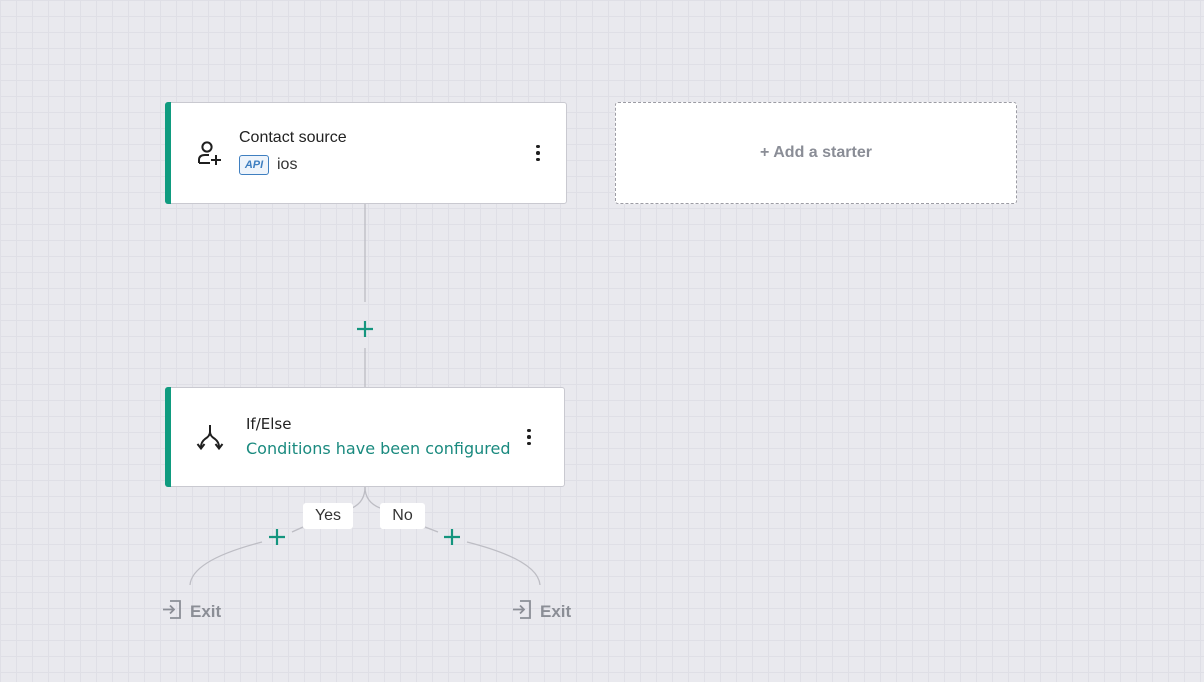 The height and width of the screenshot is (682, 1204). What do you see at coordinates (328, 516) in the screenshot?
I see `yes-branch-label: Yes` at bounding box center [328, 516].